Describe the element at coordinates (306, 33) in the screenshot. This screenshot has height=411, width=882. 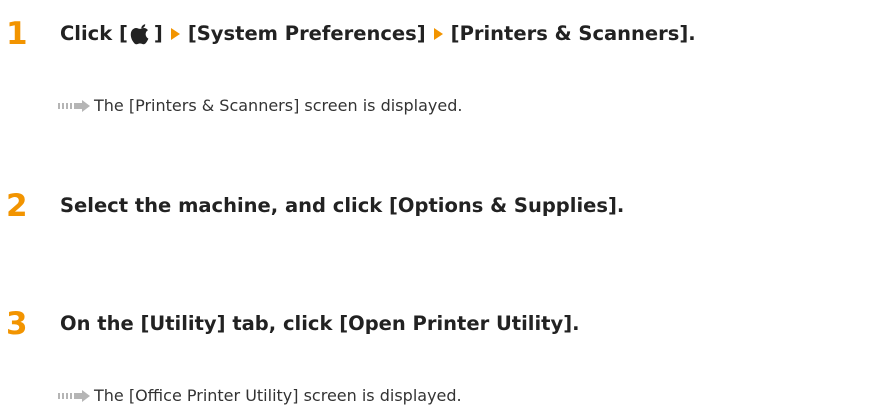
I see `step-title-text: [System Preferences]` at that location.